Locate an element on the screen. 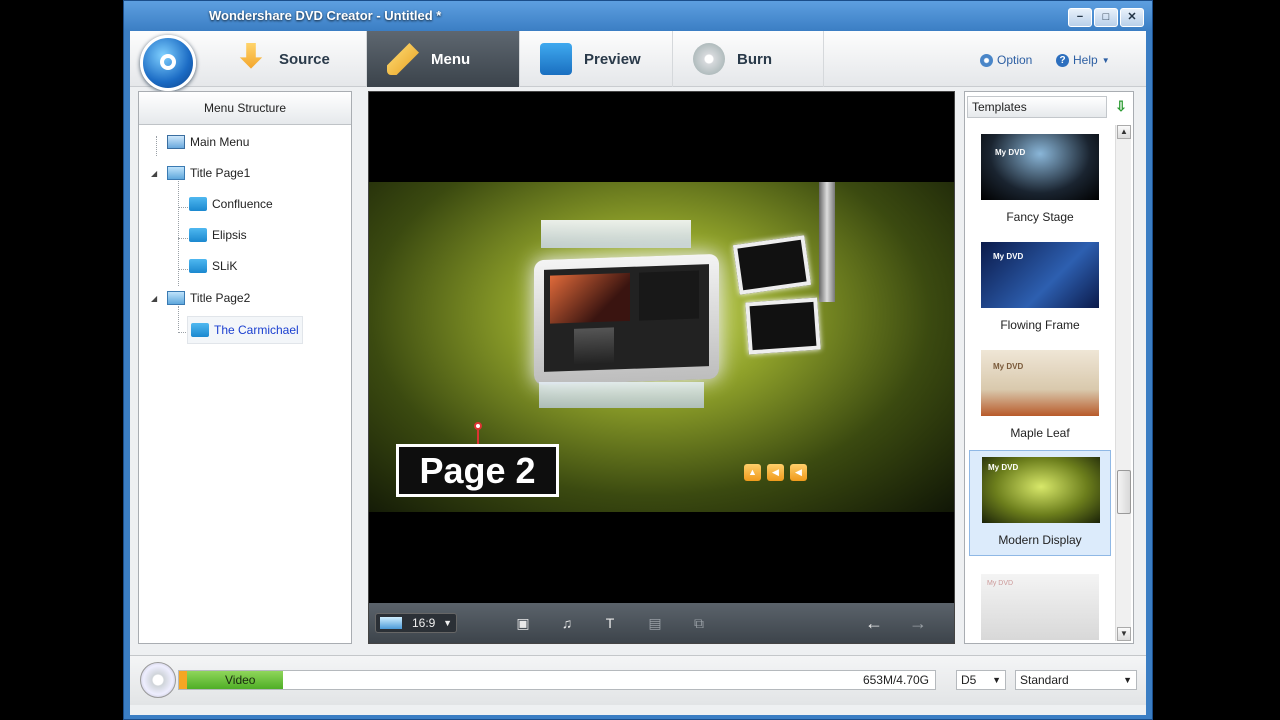  tab-burn: Burn is located at coordinates (748, 59).